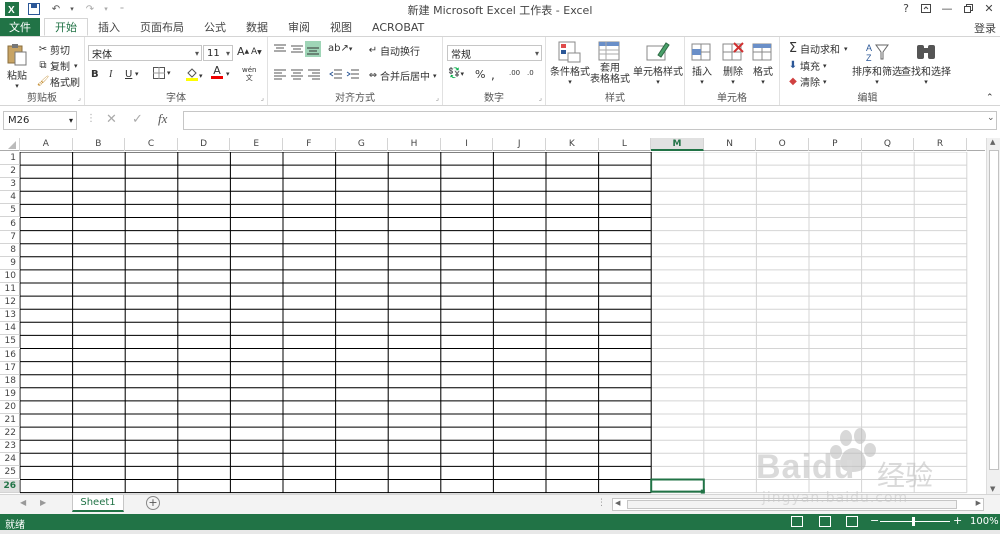 The height and width of the screenshot is (534, 1000). I want to click on insert-function-button: fx, so click(162, 119).